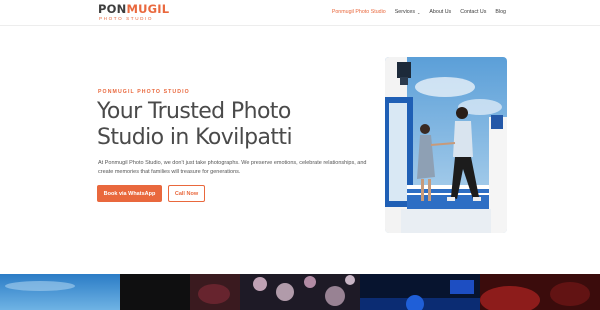  I want to click on brand-logo: PONMUGIL PHOTO STUDIO, so click(133, 13).